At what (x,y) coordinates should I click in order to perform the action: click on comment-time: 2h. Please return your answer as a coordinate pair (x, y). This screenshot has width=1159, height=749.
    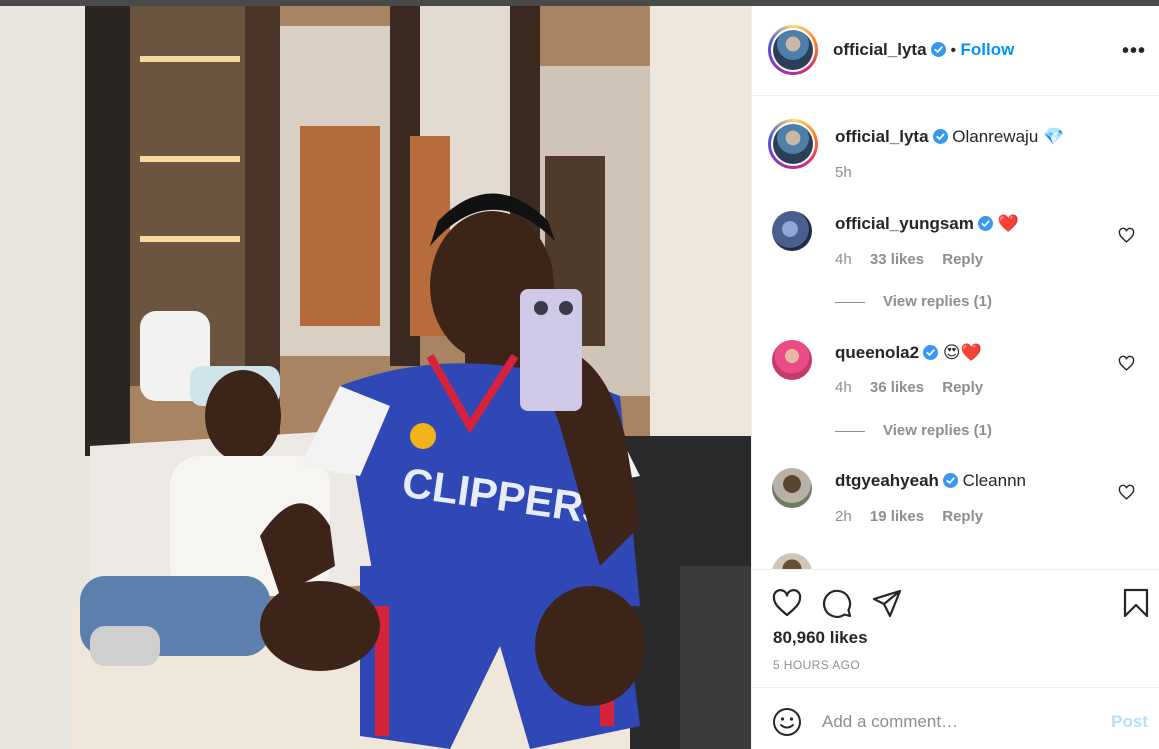
    Looking at the image, I should click on (843, 516).